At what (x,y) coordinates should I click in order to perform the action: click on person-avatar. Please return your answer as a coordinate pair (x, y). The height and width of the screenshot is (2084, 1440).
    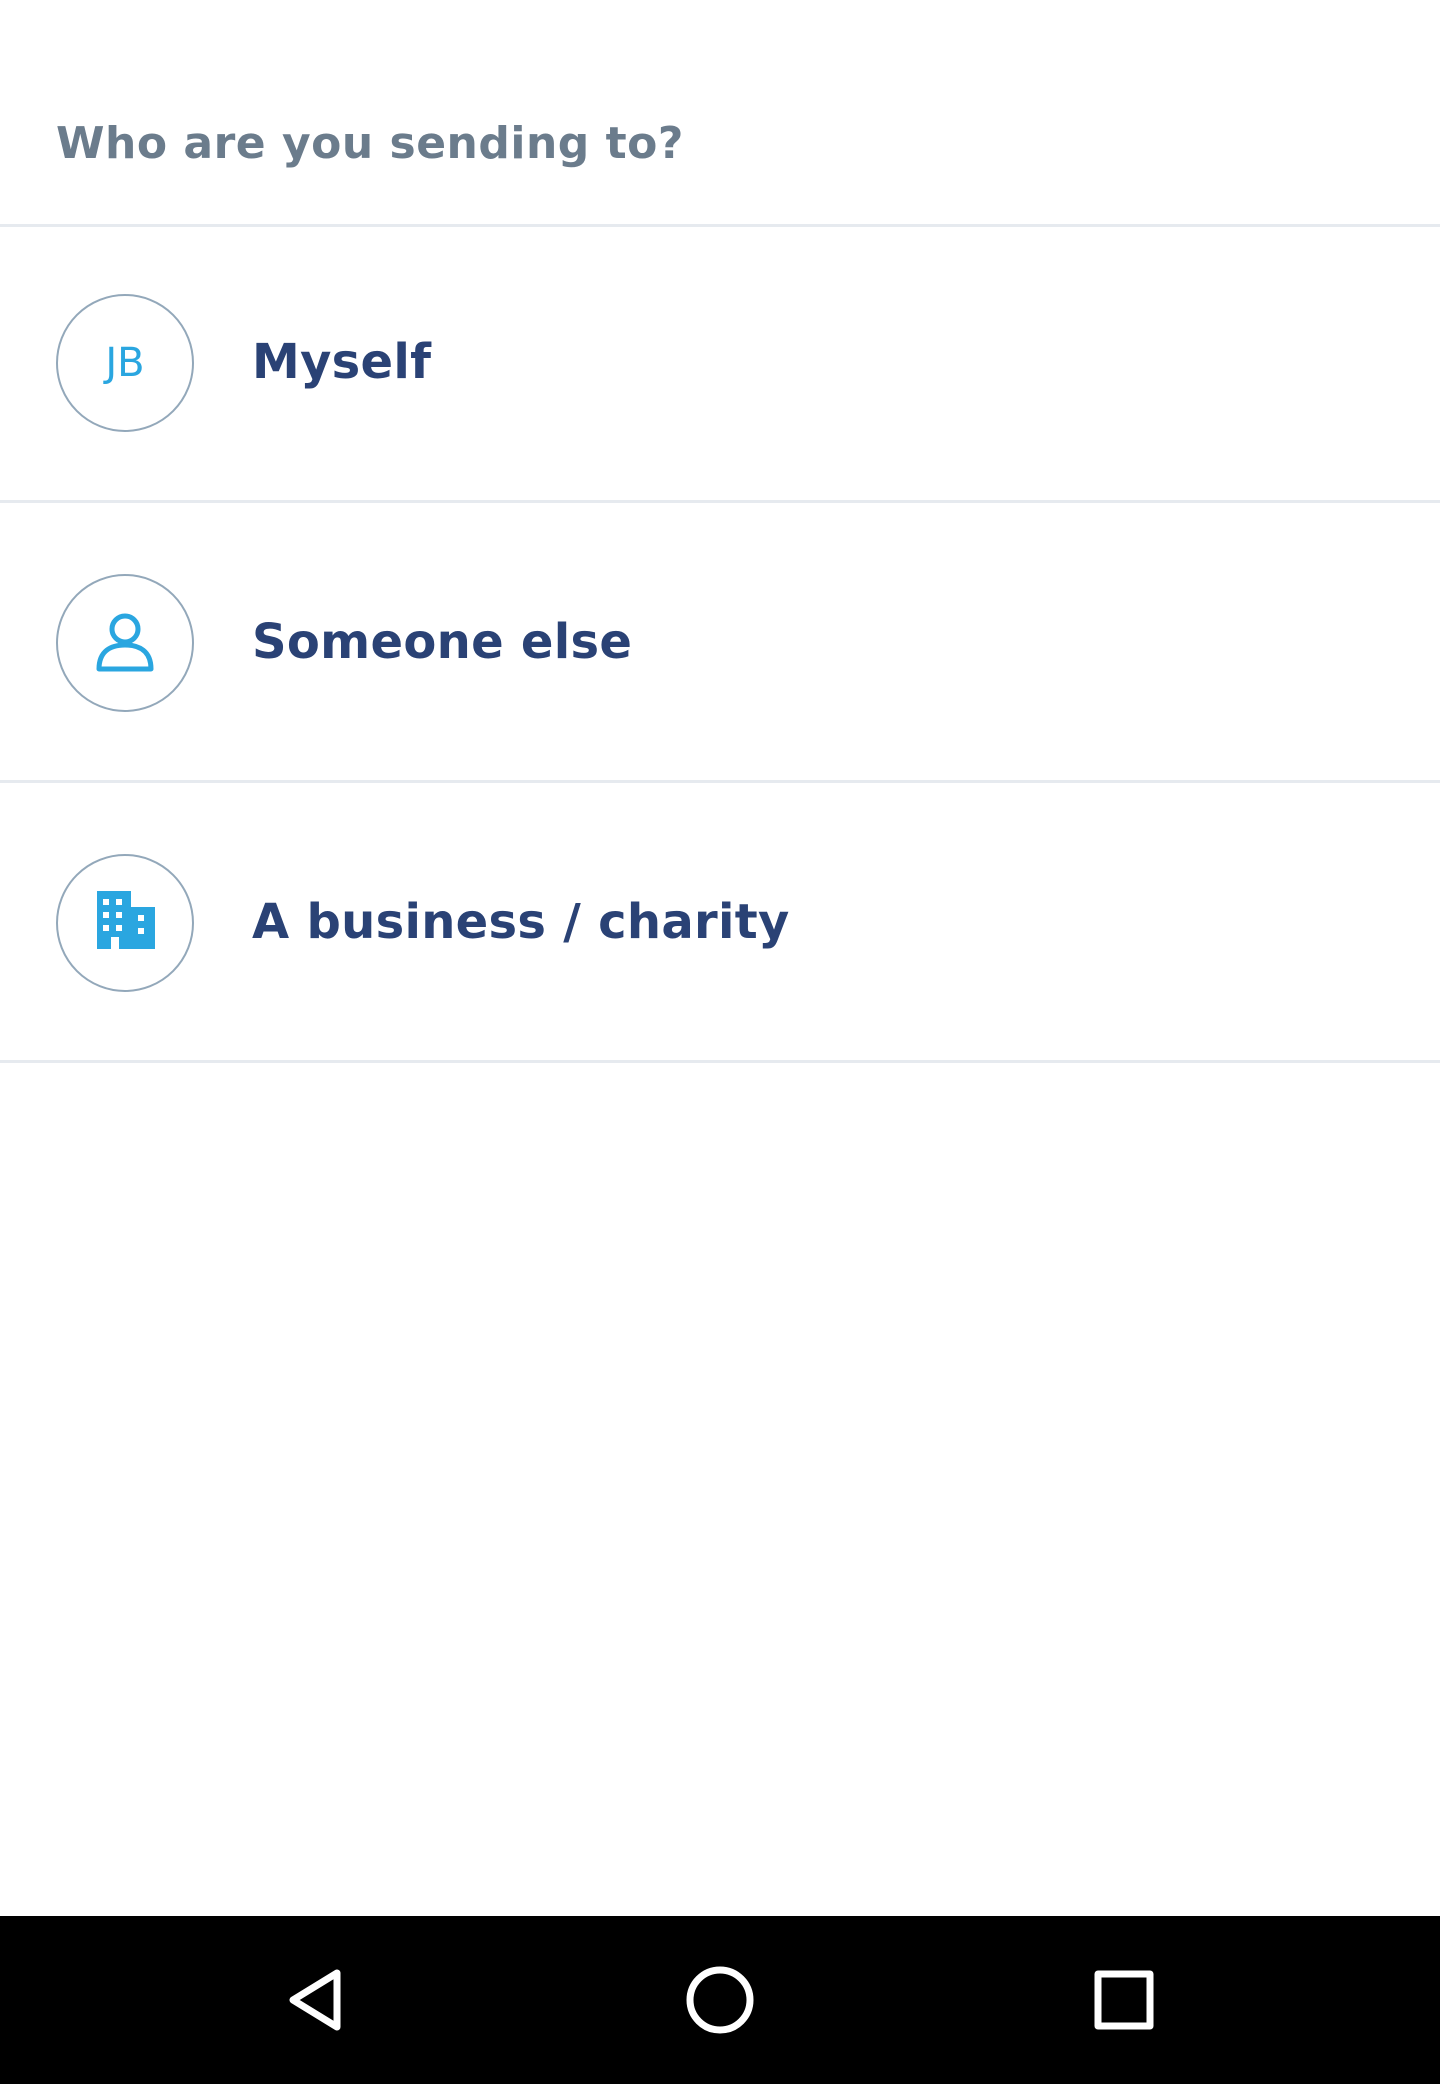
    Looking at the image, I should click on (125, 643).